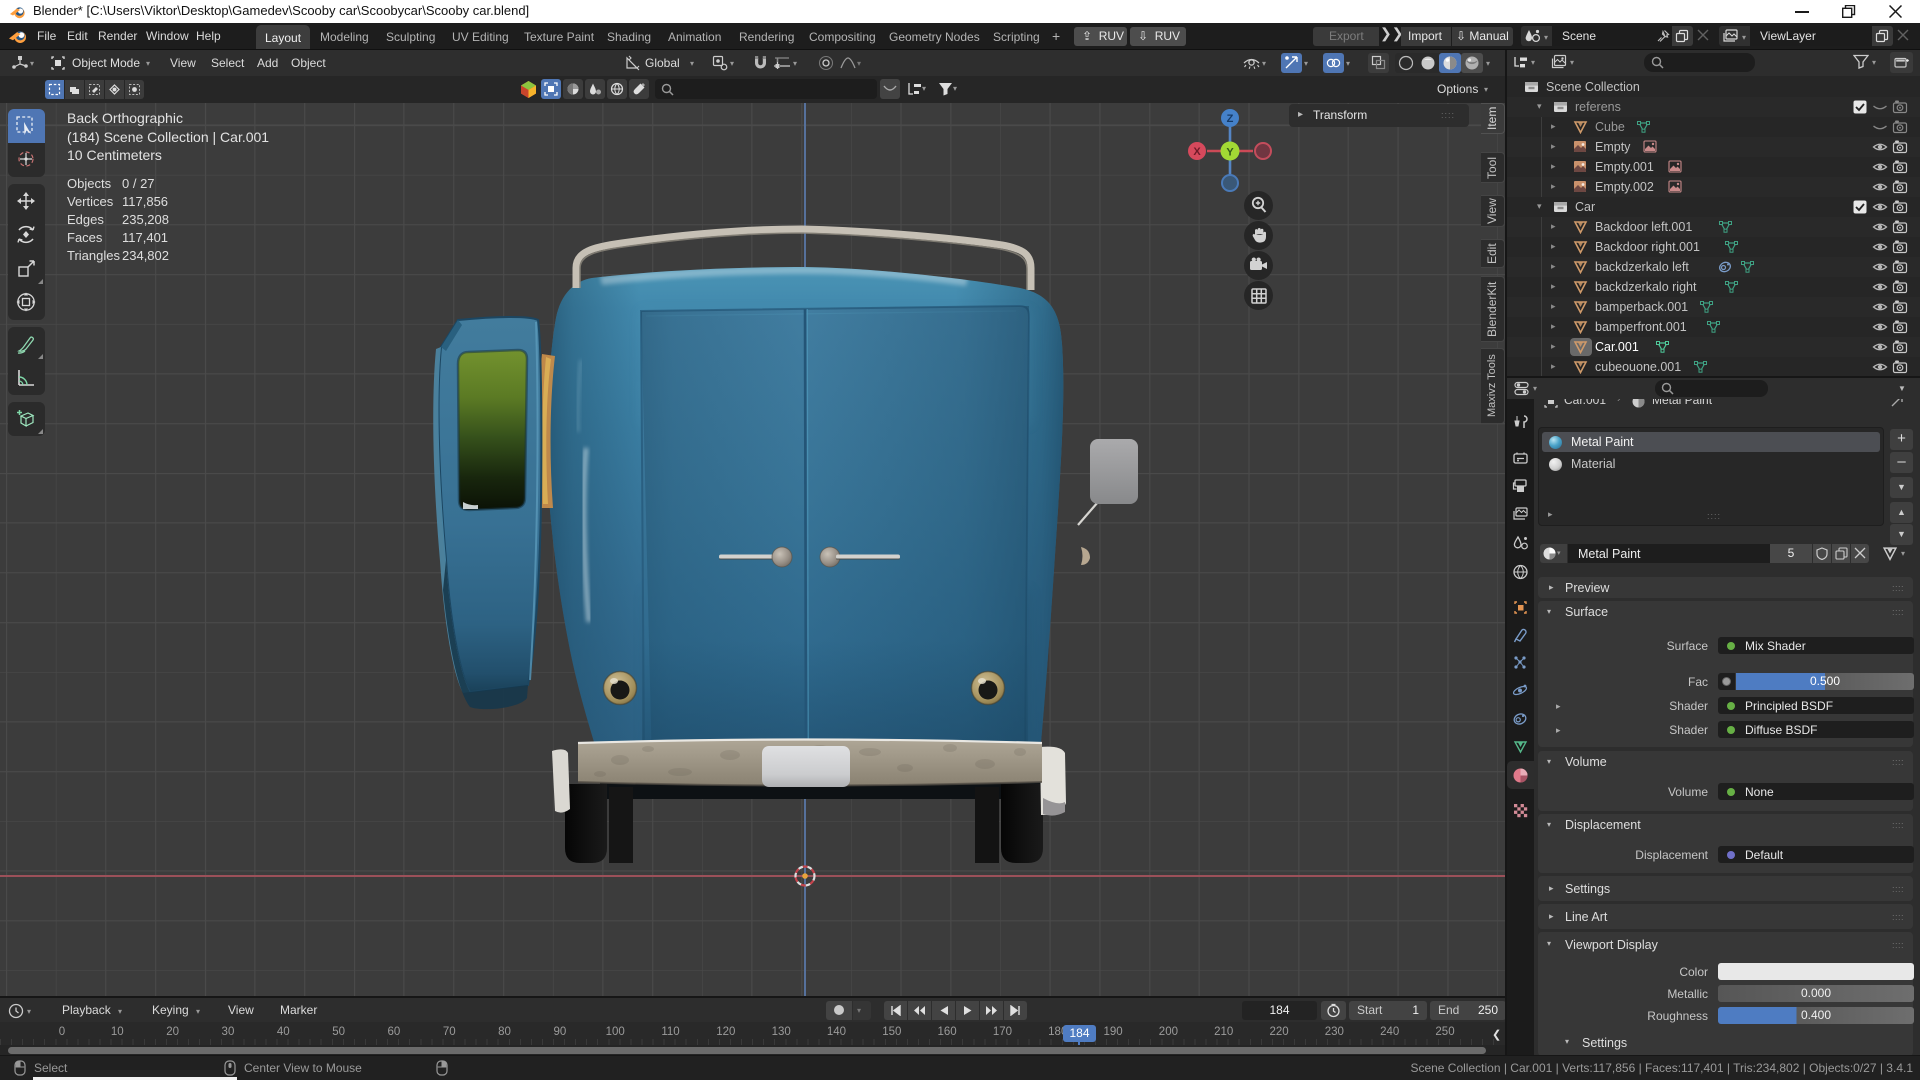 Image resolution: width=1920 pixels, height=1080 pixels. Describe the element at coordinates (1230, 153) in the screenshot. I see `svg-text: Y` at that location.